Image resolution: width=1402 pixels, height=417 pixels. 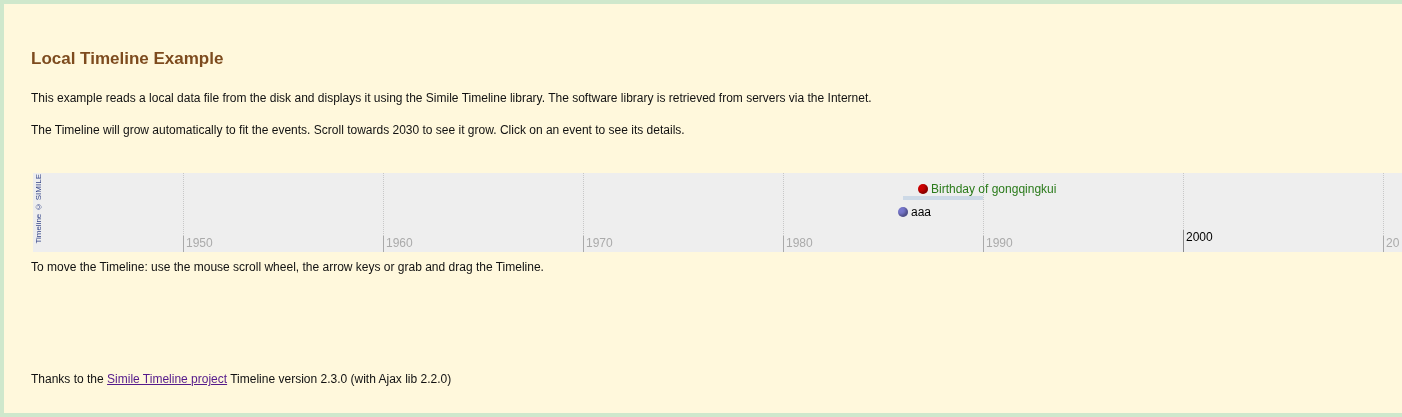 What do you see at coordinates (1198, 241) in the screenshot?
I see `year-label: 2000` at bounding box center [1198, 241].